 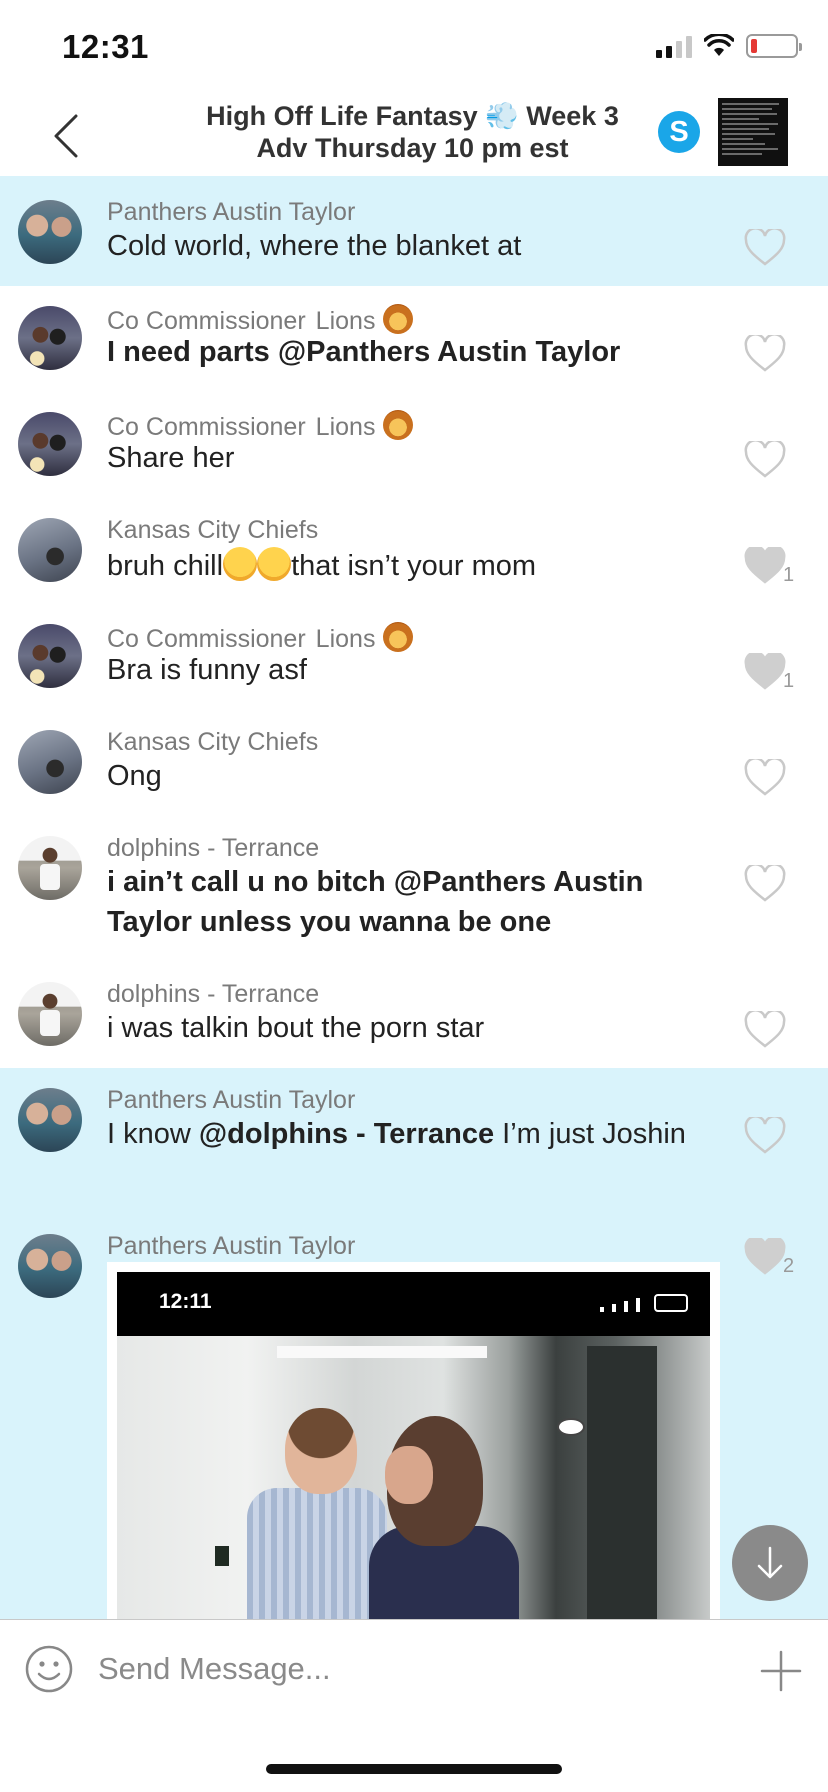 I want to click on smiley-icon, so click(x=49, y=1669).